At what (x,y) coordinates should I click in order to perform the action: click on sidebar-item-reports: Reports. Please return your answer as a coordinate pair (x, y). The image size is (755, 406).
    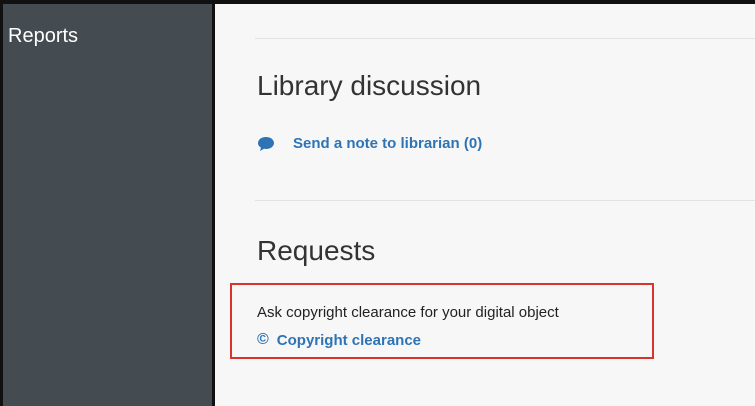
    Looking at the image, I should click on (43, 36).